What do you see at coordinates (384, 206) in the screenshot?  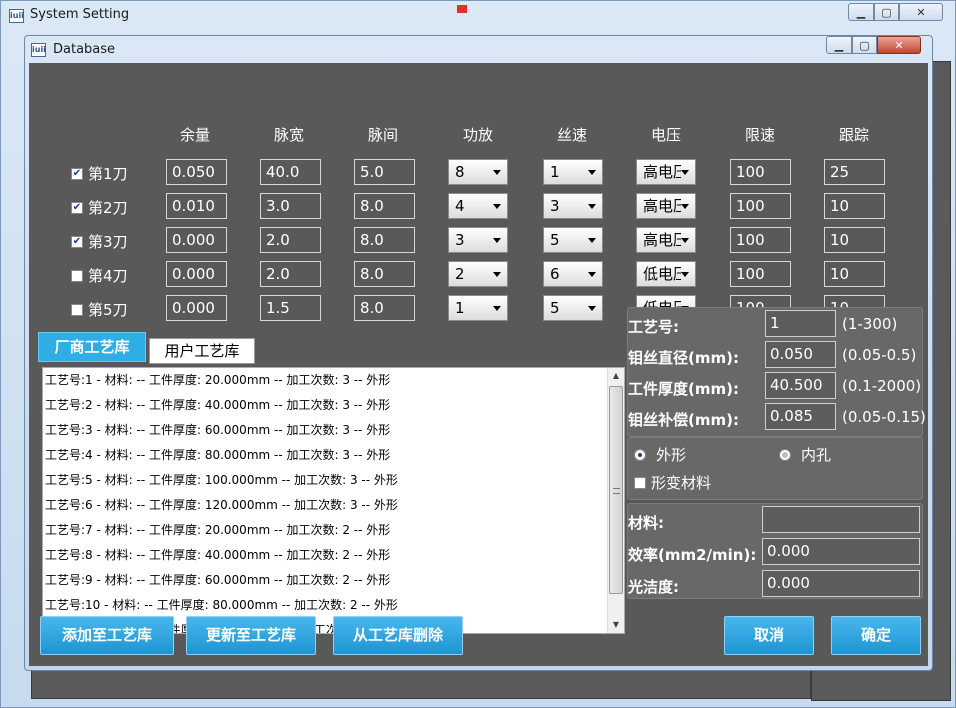 I see `input-maijian-row2: 8.0` at bounding box center [384, 206].